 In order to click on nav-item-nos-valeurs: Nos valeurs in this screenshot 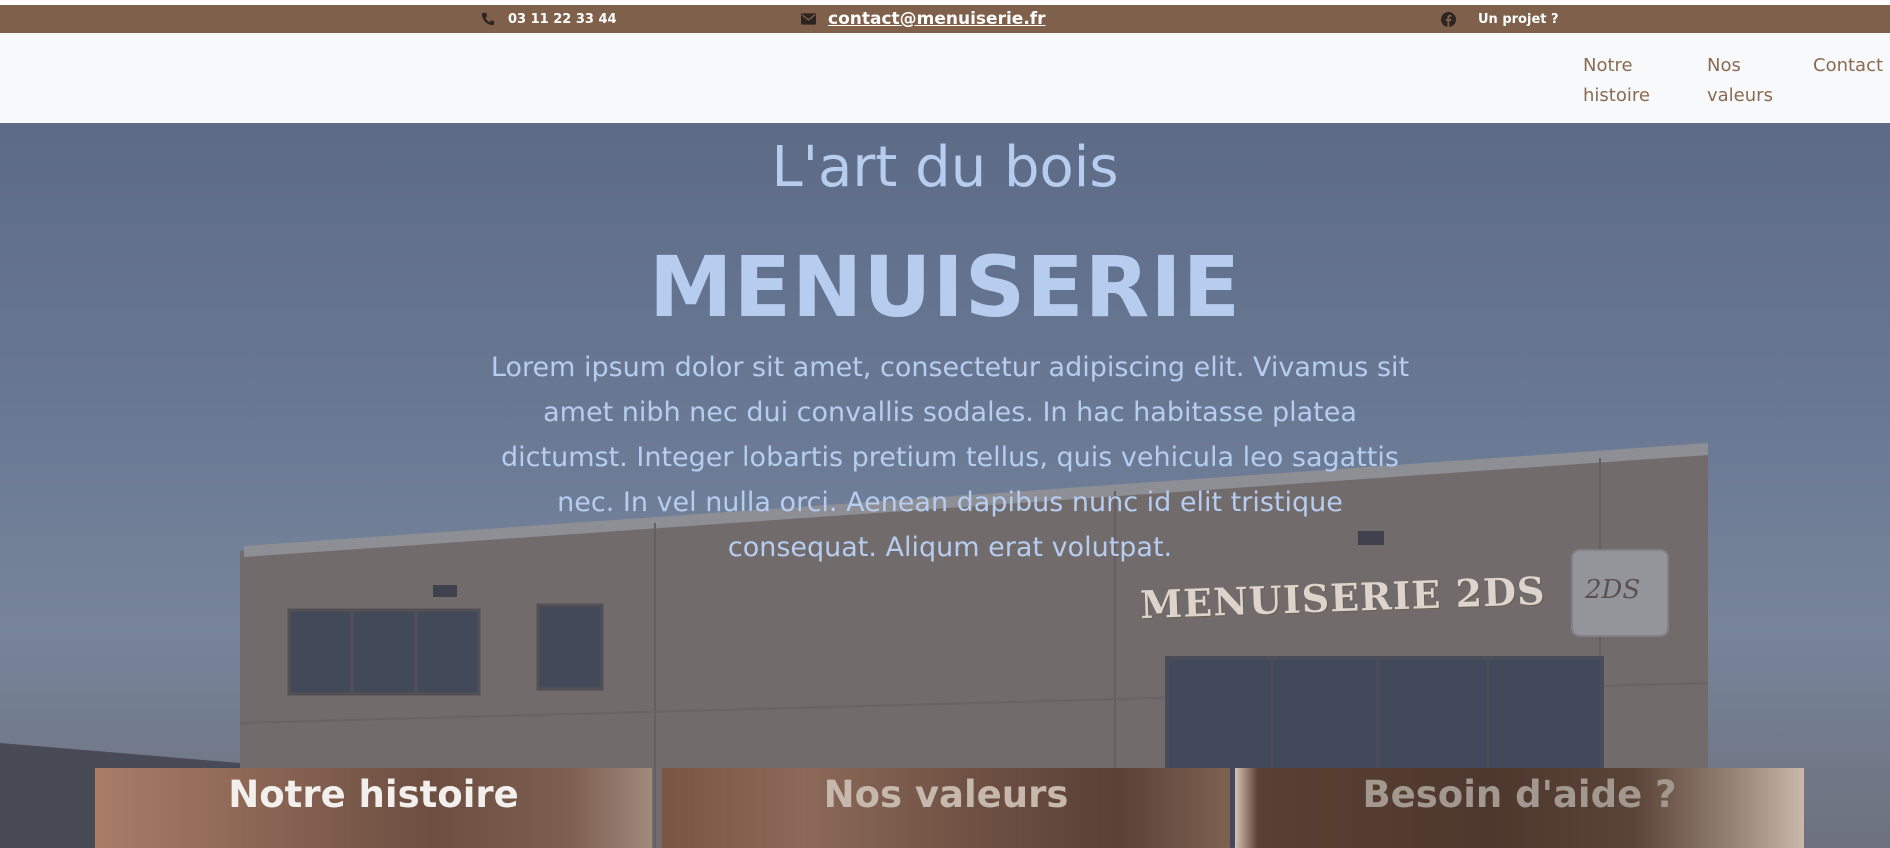, I will do `click(1740, 81)`.